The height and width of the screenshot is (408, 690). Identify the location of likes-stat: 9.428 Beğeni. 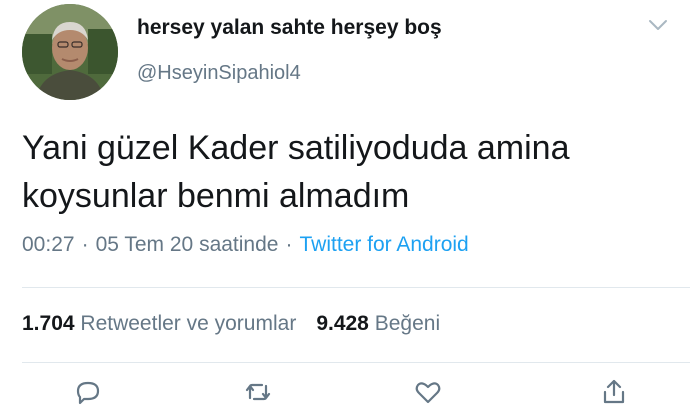
(378, 323).